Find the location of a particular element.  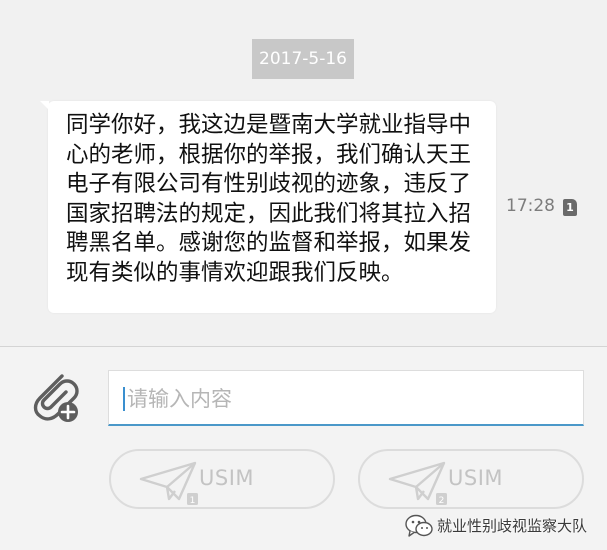

send-sim2-label: USIM is located at coordinates (476, 478).